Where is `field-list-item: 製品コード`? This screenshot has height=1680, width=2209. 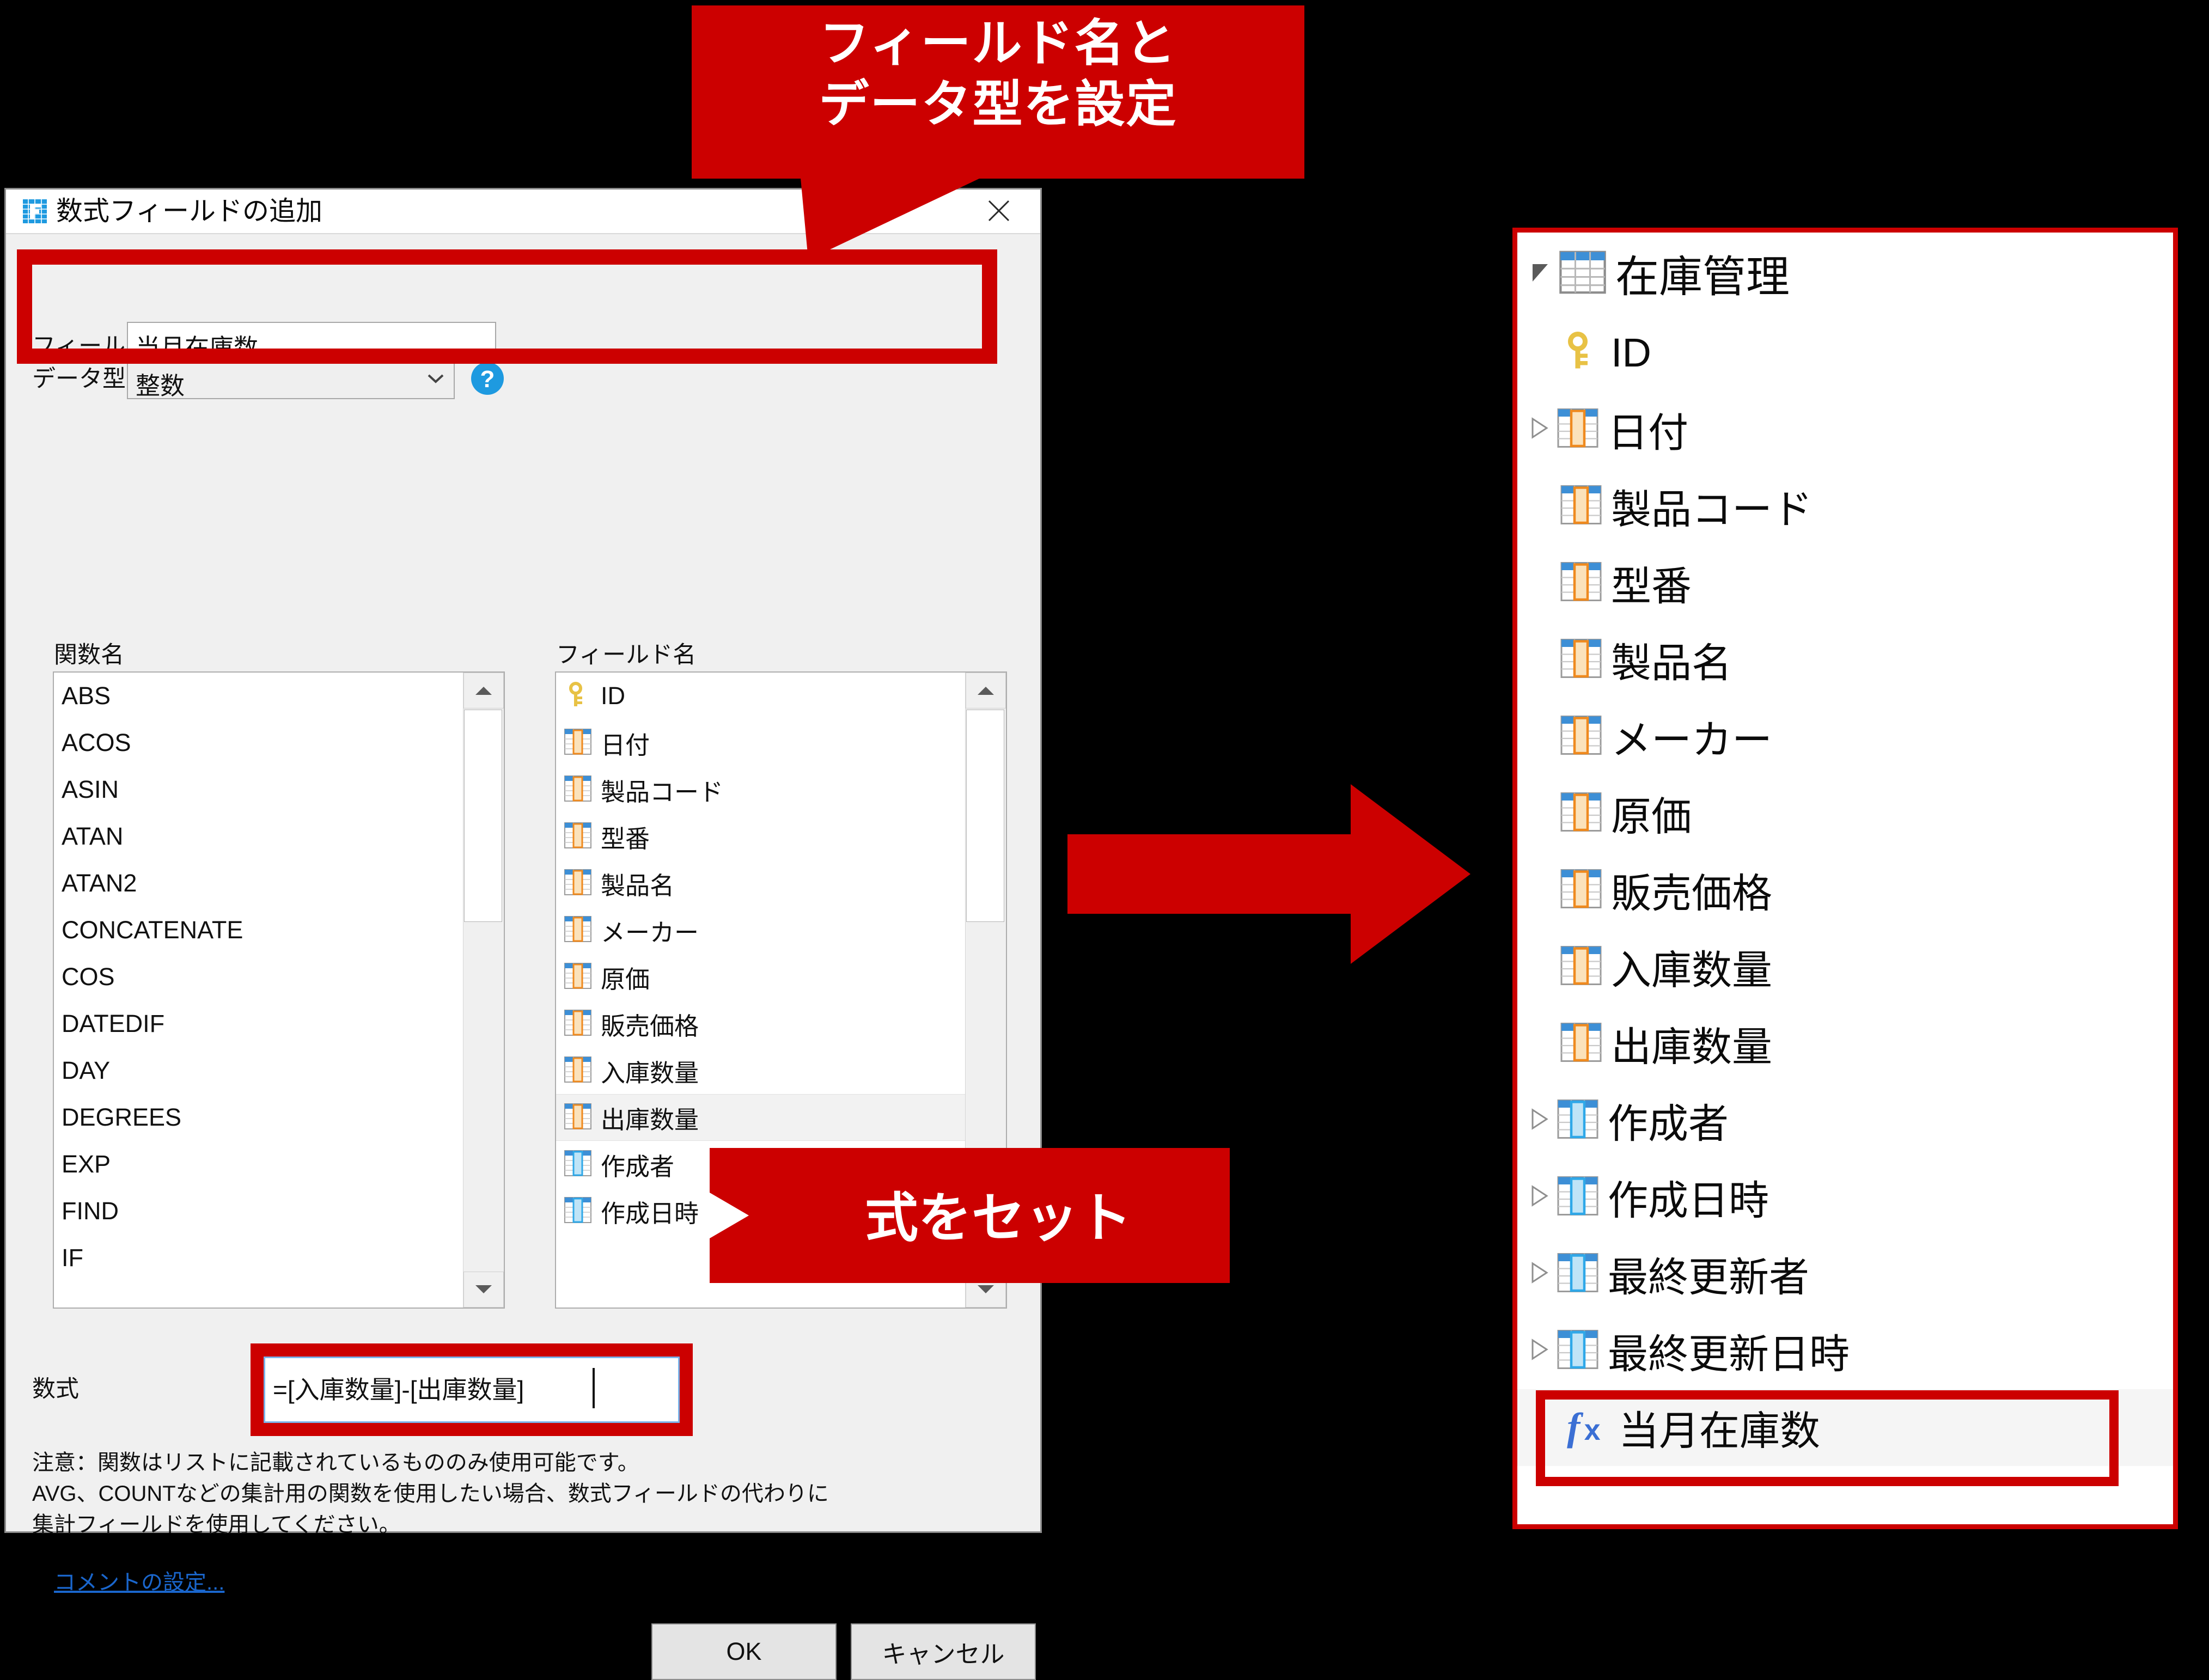
field-list-item: 製品コード is located at coordinates (781, 789).